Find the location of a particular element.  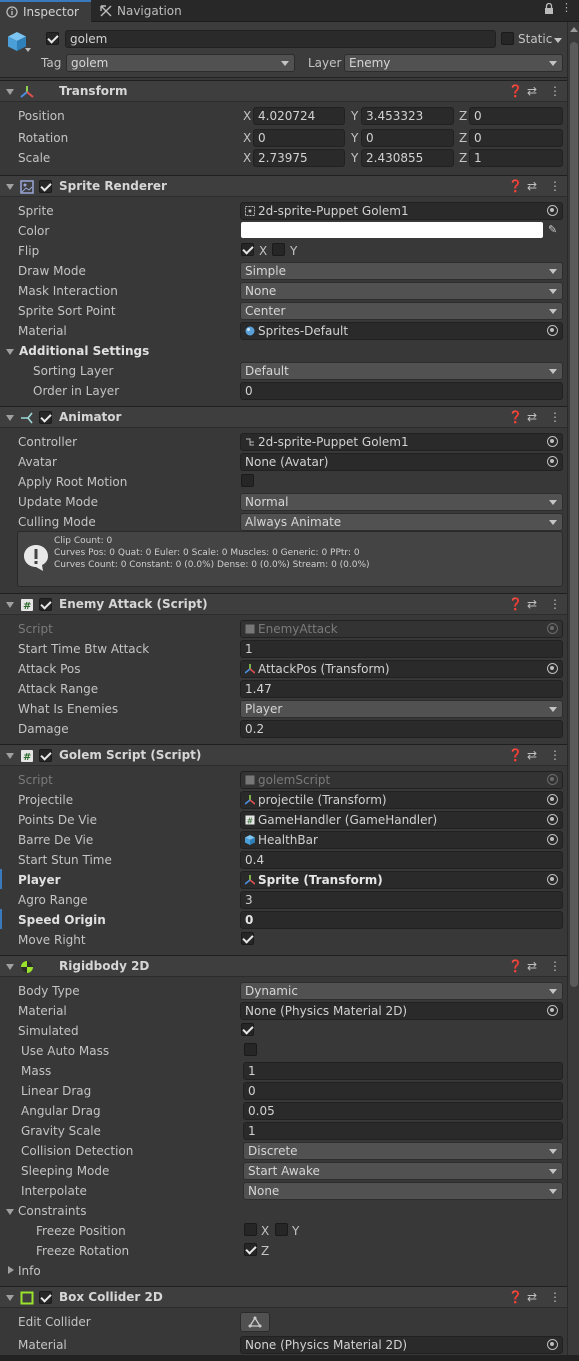

object-name-field: golem is located at coordinates (280, 39).